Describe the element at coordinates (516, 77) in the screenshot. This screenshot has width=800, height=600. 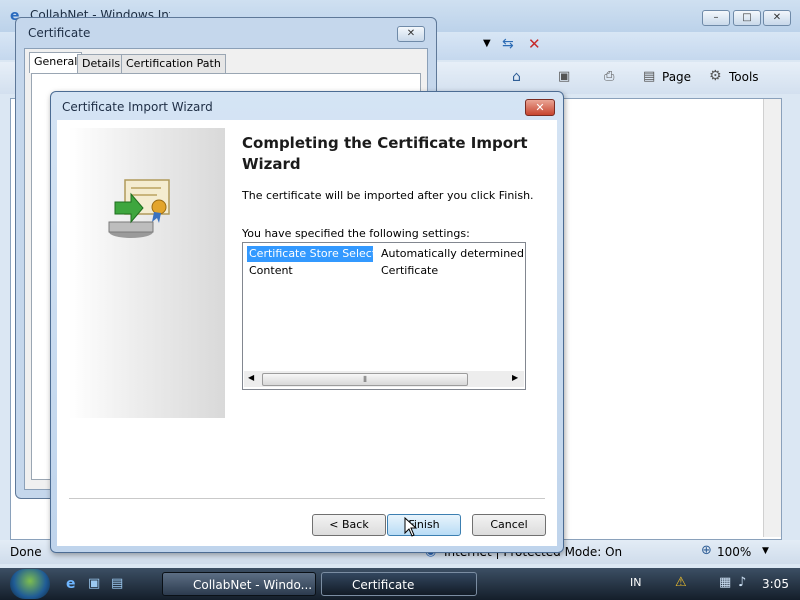
I see `home-icon: ⌂` at that location.